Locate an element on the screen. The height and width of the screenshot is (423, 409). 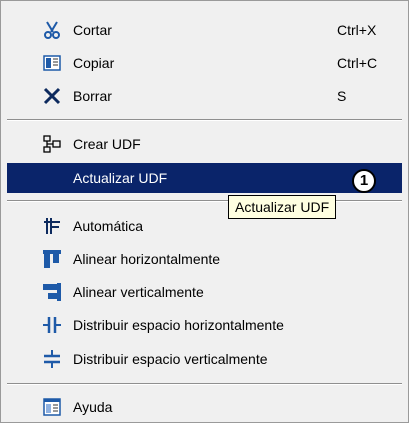
menu-item-label: Automática is located at coordinates (108, 226).